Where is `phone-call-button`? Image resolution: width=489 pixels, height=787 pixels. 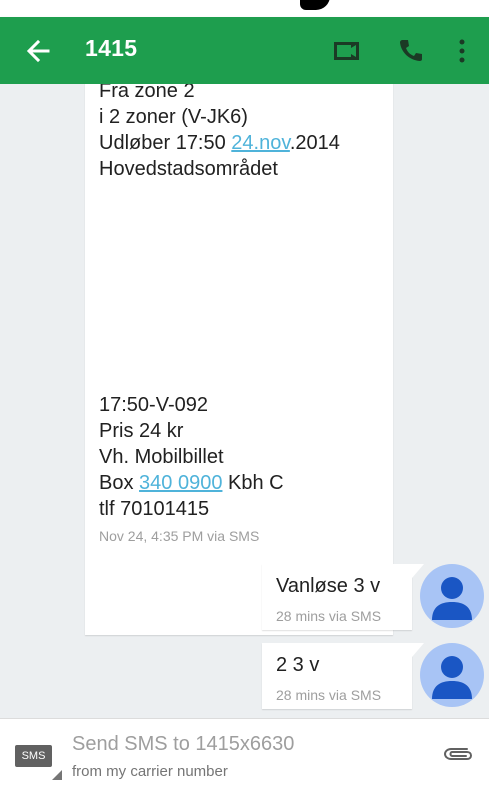
phone-call-button is located at coordinates (410, 51).